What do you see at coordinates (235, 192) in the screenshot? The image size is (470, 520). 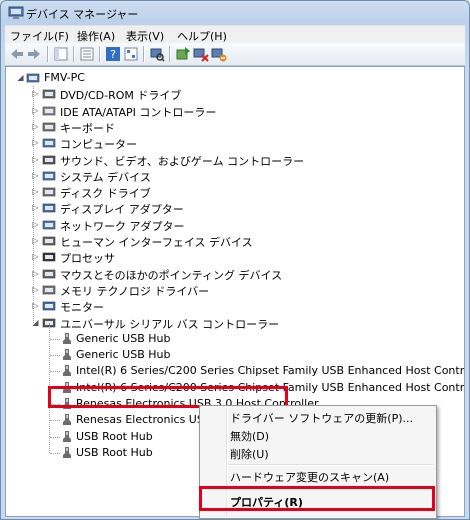 I see `tree-category: ▷ ディスク ドライブ` at bounding box center [235, 192].